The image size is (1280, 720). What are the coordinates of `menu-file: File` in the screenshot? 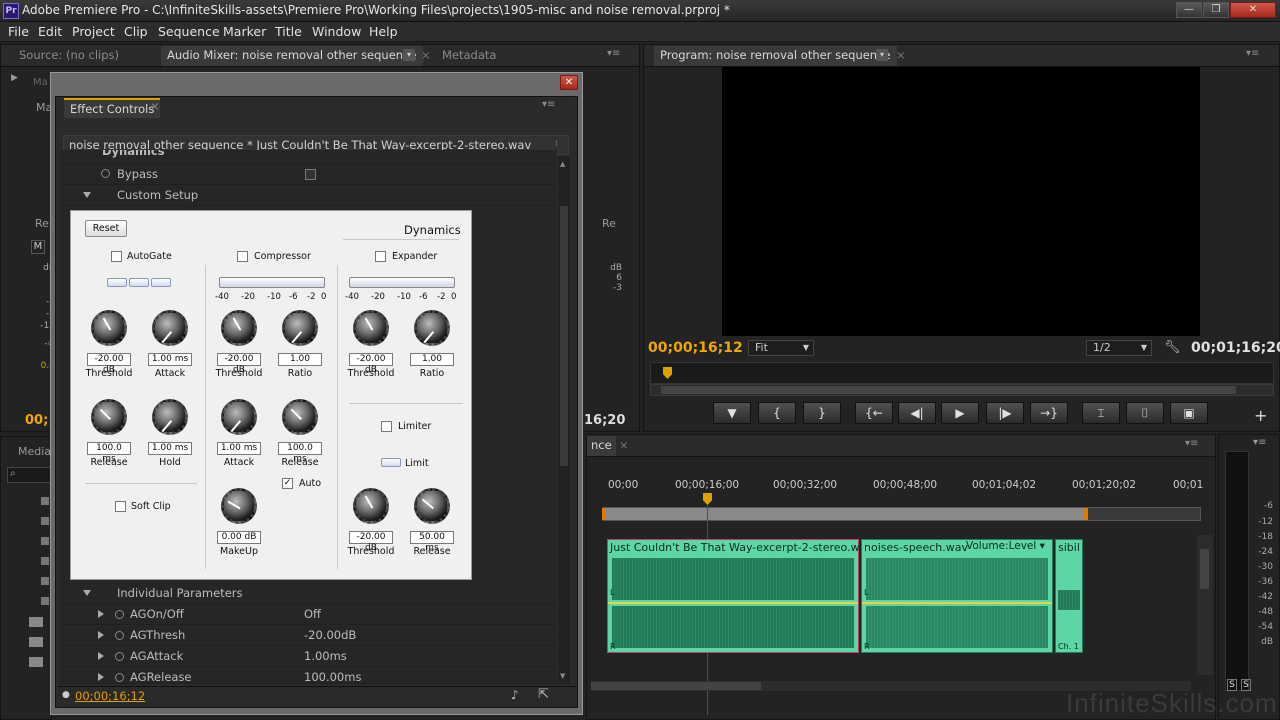 It's located at (18, 31).